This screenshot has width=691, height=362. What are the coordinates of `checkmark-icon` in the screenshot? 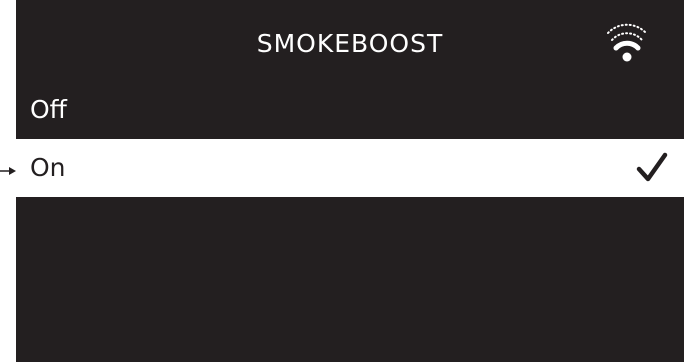 It's located at (652, 167).